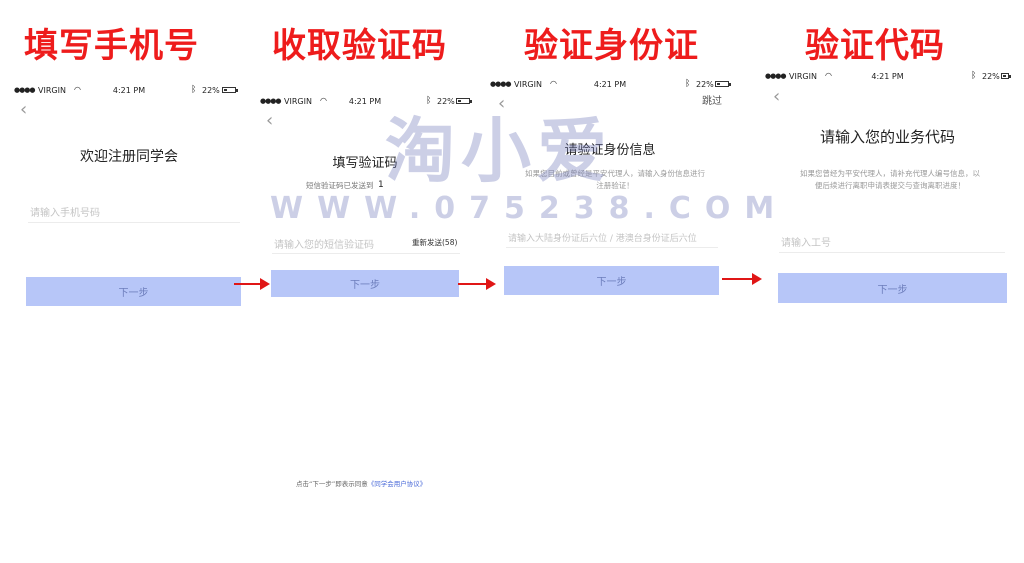 The image size is (1024, 563). Describe the element at coordinates (615, 173) in the screenshot. I see `description-line-1: 如果您目前或曾经是平安代理人，请输入身份信息进行` at that location.